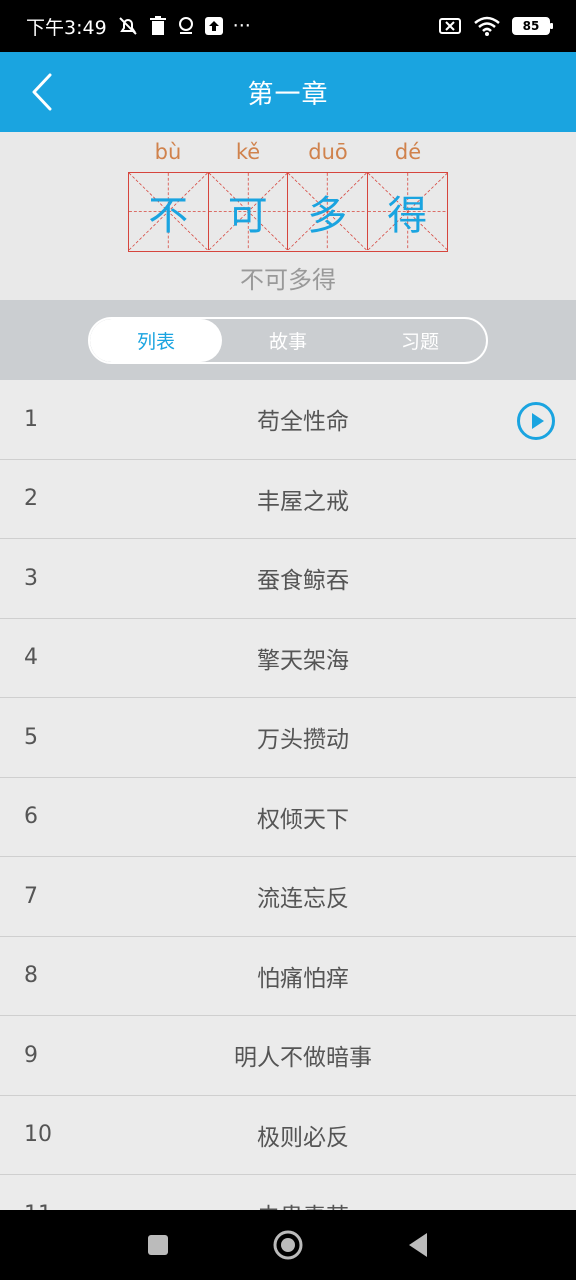  I want to click on item-number: 5, so click(31, 737).